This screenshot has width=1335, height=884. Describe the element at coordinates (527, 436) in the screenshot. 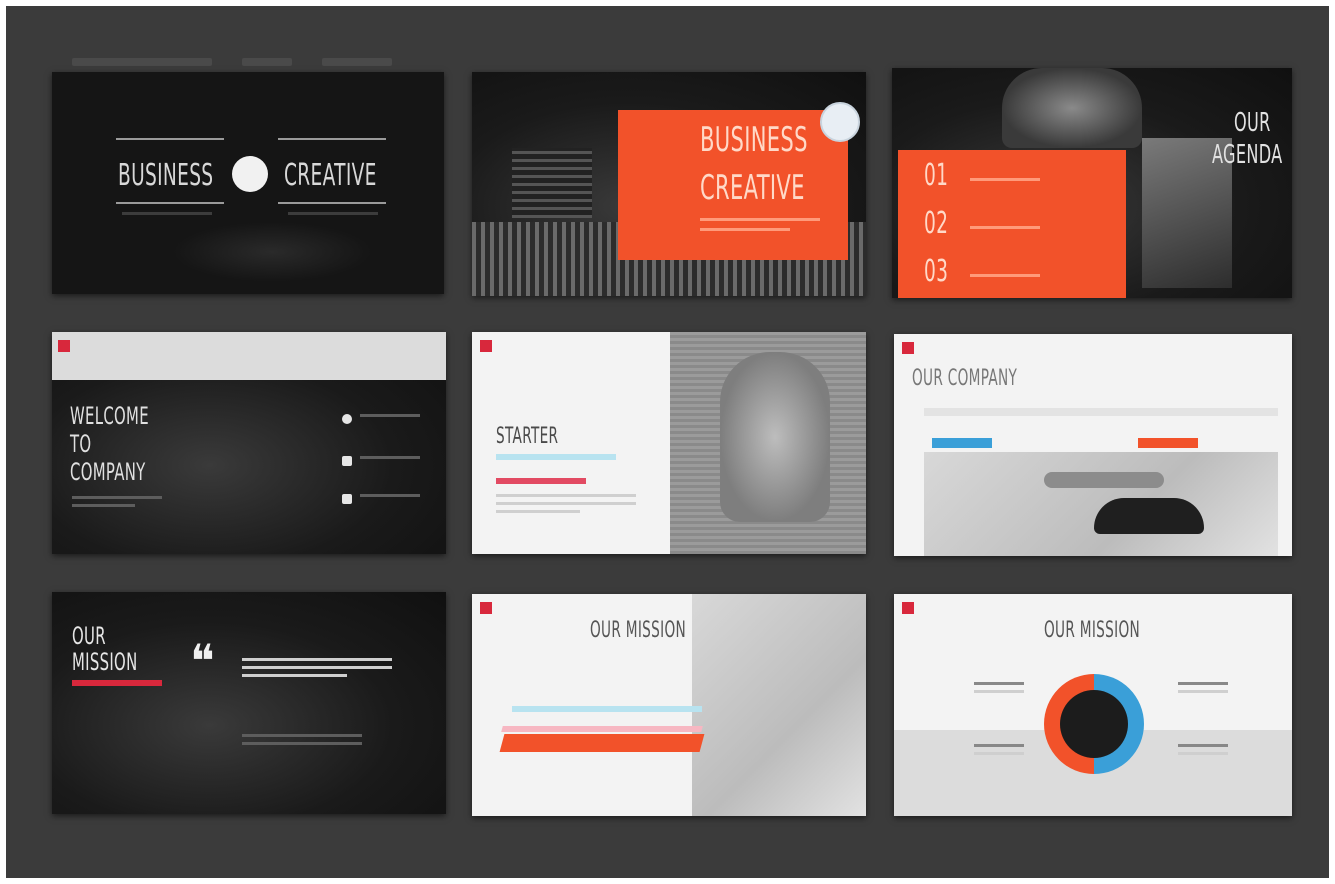

I see `slide-title: STARTER` at that location.